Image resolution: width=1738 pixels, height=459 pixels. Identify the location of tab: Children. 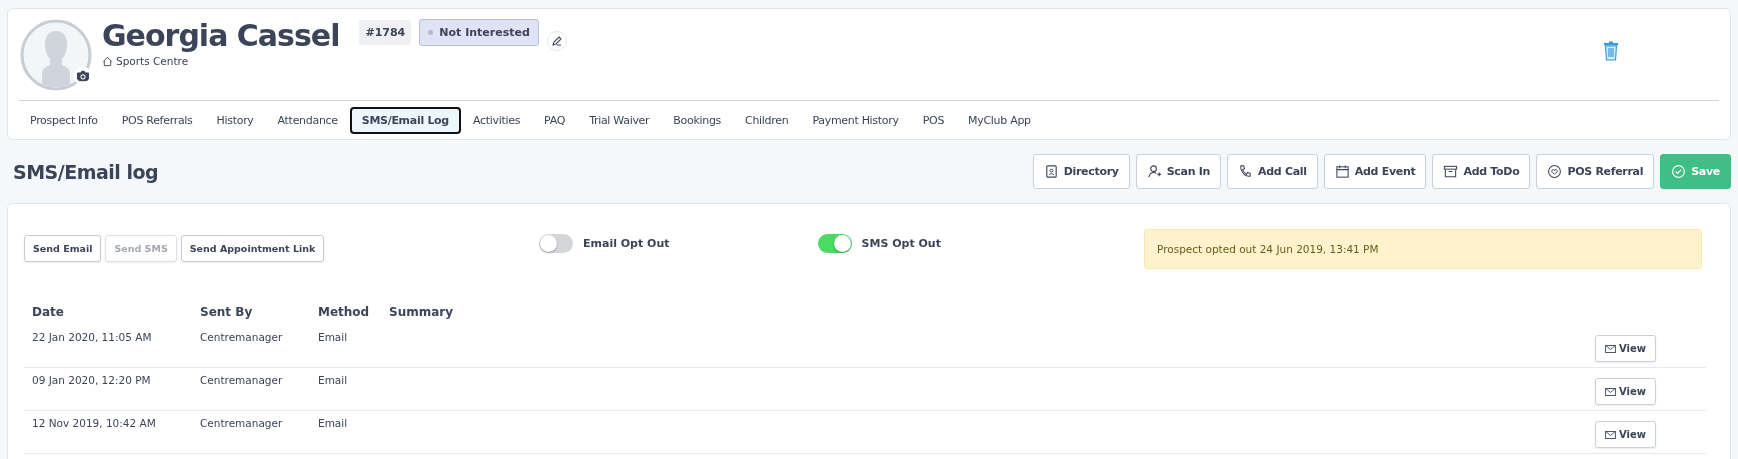
(767, 120).